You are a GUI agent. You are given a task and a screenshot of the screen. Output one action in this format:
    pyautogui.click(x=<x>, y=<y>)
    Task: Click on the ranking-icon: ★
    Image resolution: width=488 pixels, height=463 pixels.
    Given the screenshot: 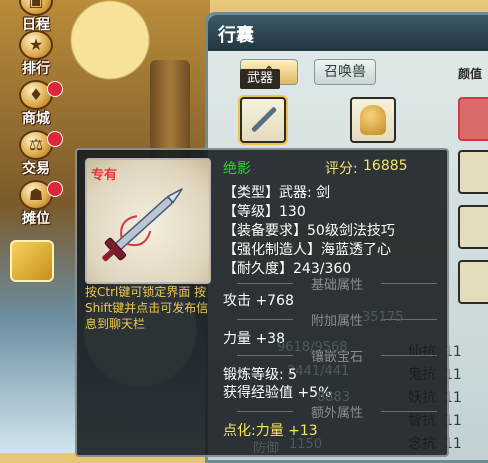 What is the action you would take?
    pyautogui.click(x=36, y=45)
    